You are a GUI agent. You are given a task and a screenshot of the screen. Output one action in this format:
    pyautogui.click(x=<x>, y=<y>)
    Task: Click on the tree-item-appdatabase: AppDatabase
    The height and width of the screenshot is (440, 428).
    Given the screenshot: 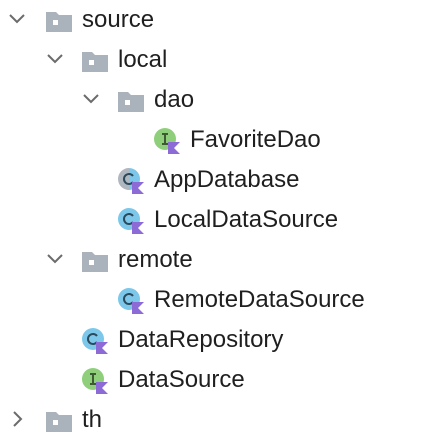 What is the action you would take?
    pyautogui.click(x=214, y=180)
    